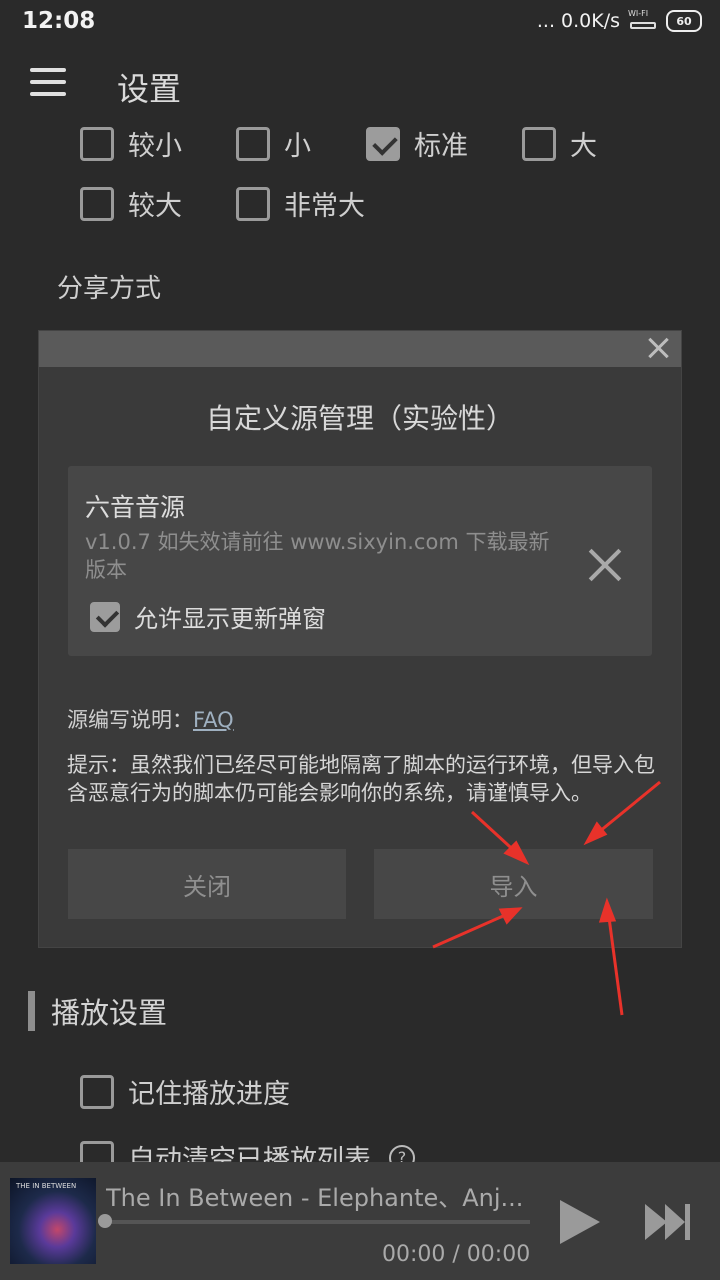 The image size is (720, 1280). What do you see at coordinates (578, 21) in the screenshot?
I see `network-speed: ... 0.0K/s` at bounding box center [578, 21].